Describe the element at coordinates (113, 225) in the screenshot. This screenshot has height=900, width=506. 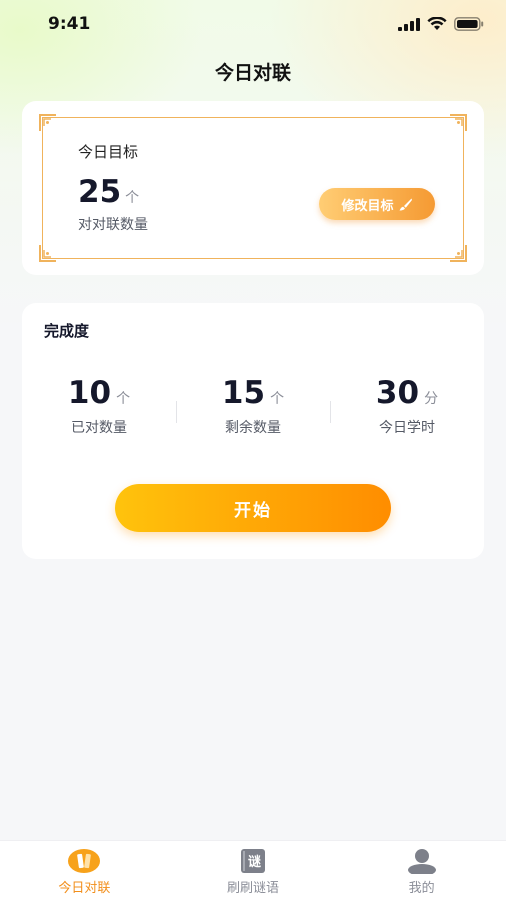
I see `goal-subtitle: 对对联数量` at that location.